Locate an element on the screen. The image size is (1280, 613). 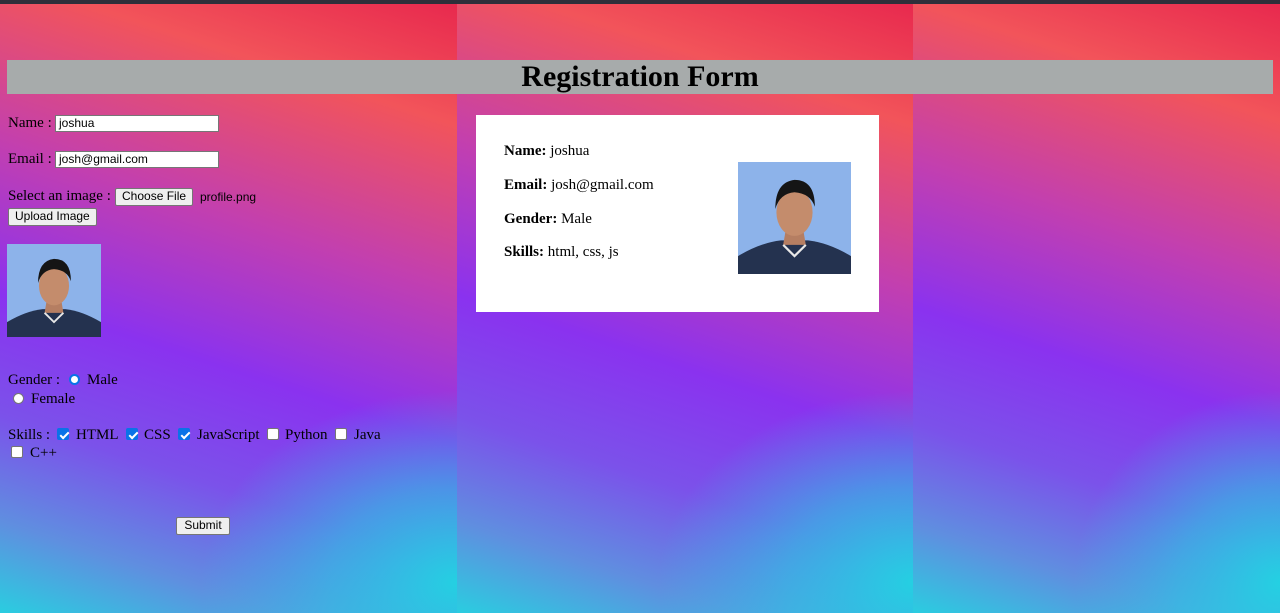
upload-image-button: Upload Image is located at coordinates (52, 217).